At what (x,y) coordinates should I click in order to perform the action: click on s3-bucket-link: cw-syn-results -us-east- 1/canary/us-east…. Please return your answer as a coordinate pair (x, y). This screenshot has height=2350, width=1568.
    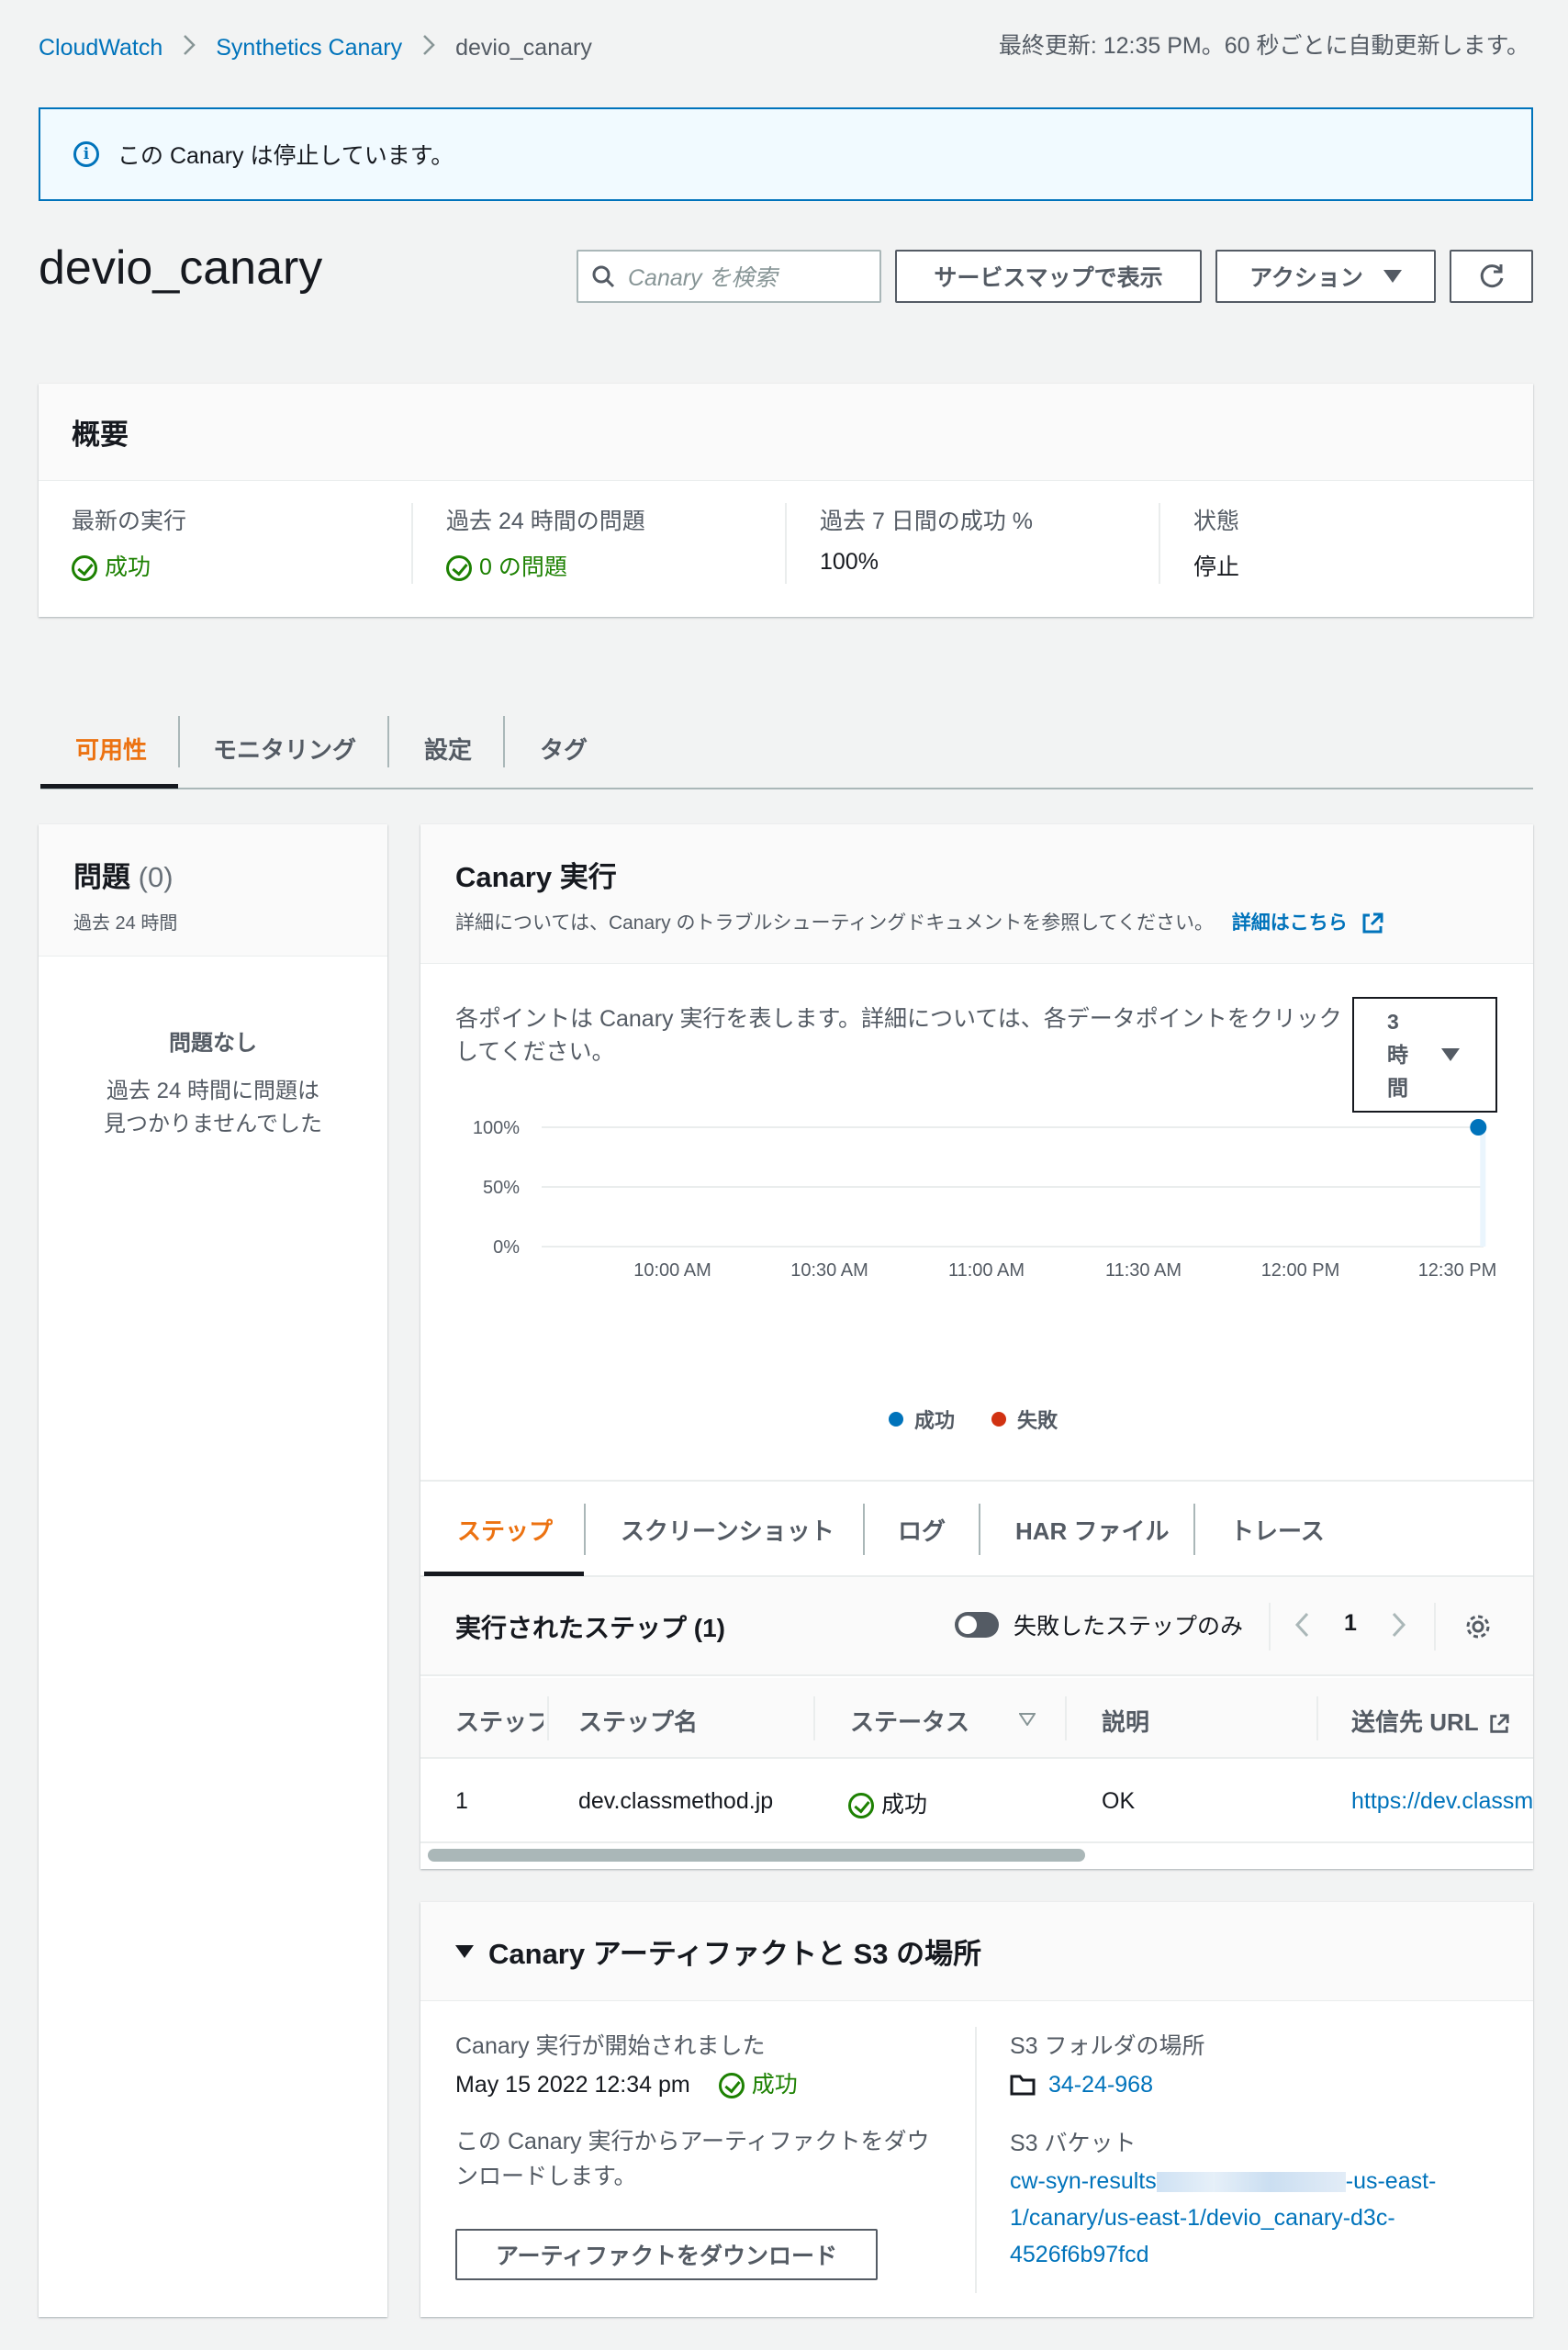
    Looking at the image, I should click on (1223, 2218).